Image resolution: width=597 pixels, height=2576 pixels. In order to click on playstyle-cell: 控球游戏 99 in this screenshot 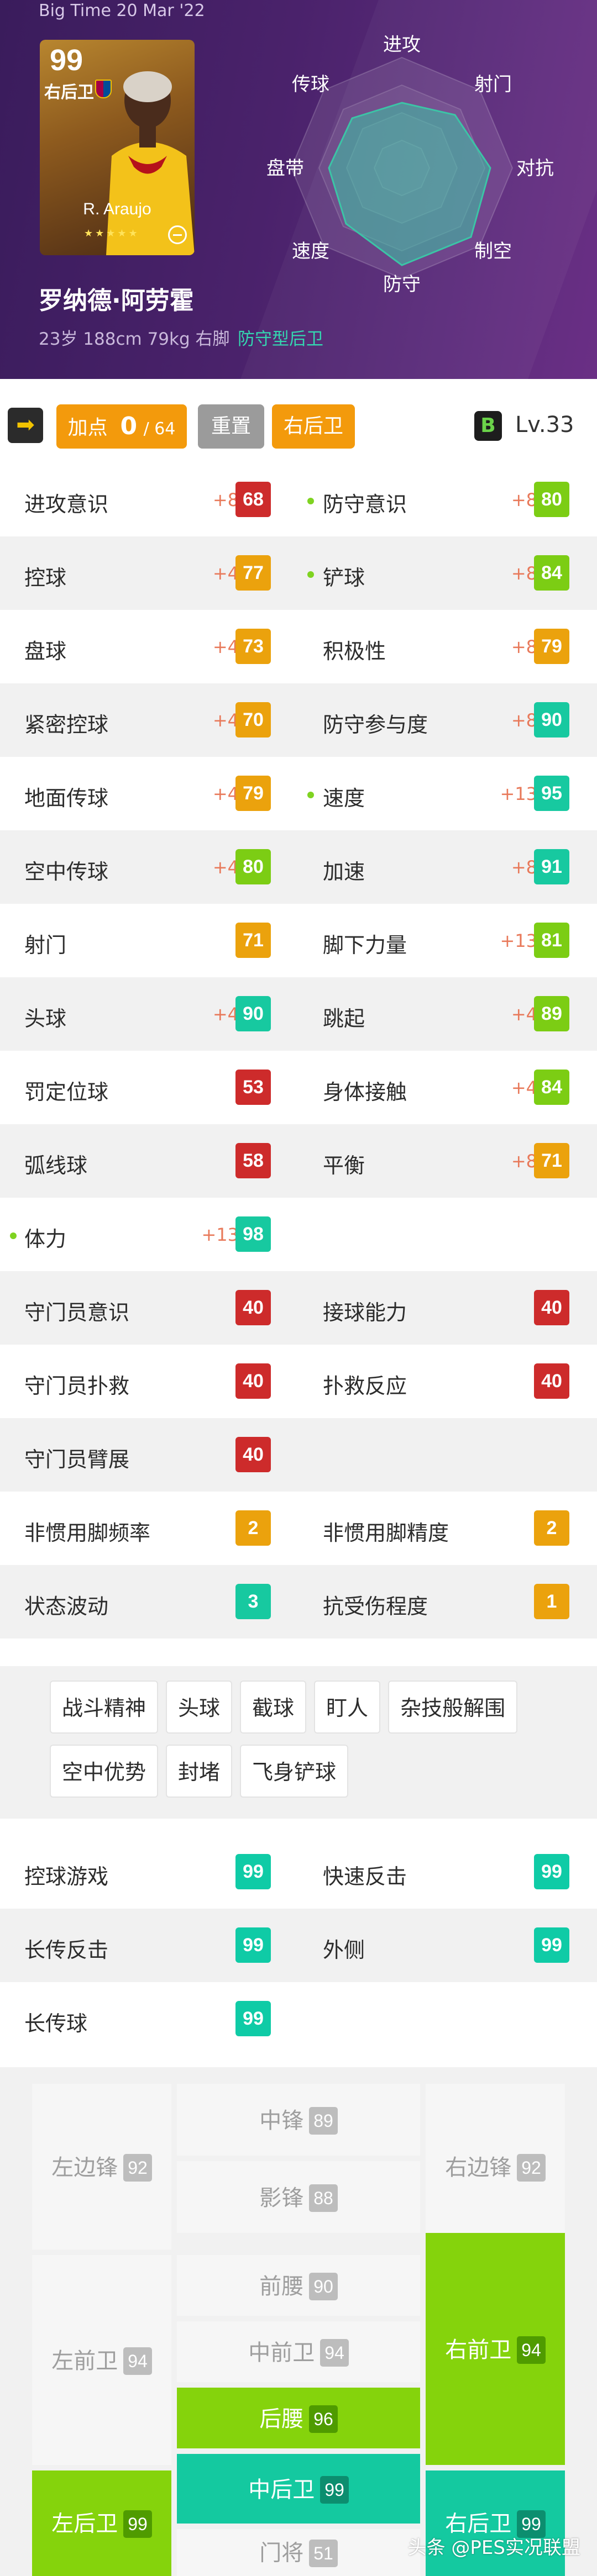, I will do `click(149, 1872)`.